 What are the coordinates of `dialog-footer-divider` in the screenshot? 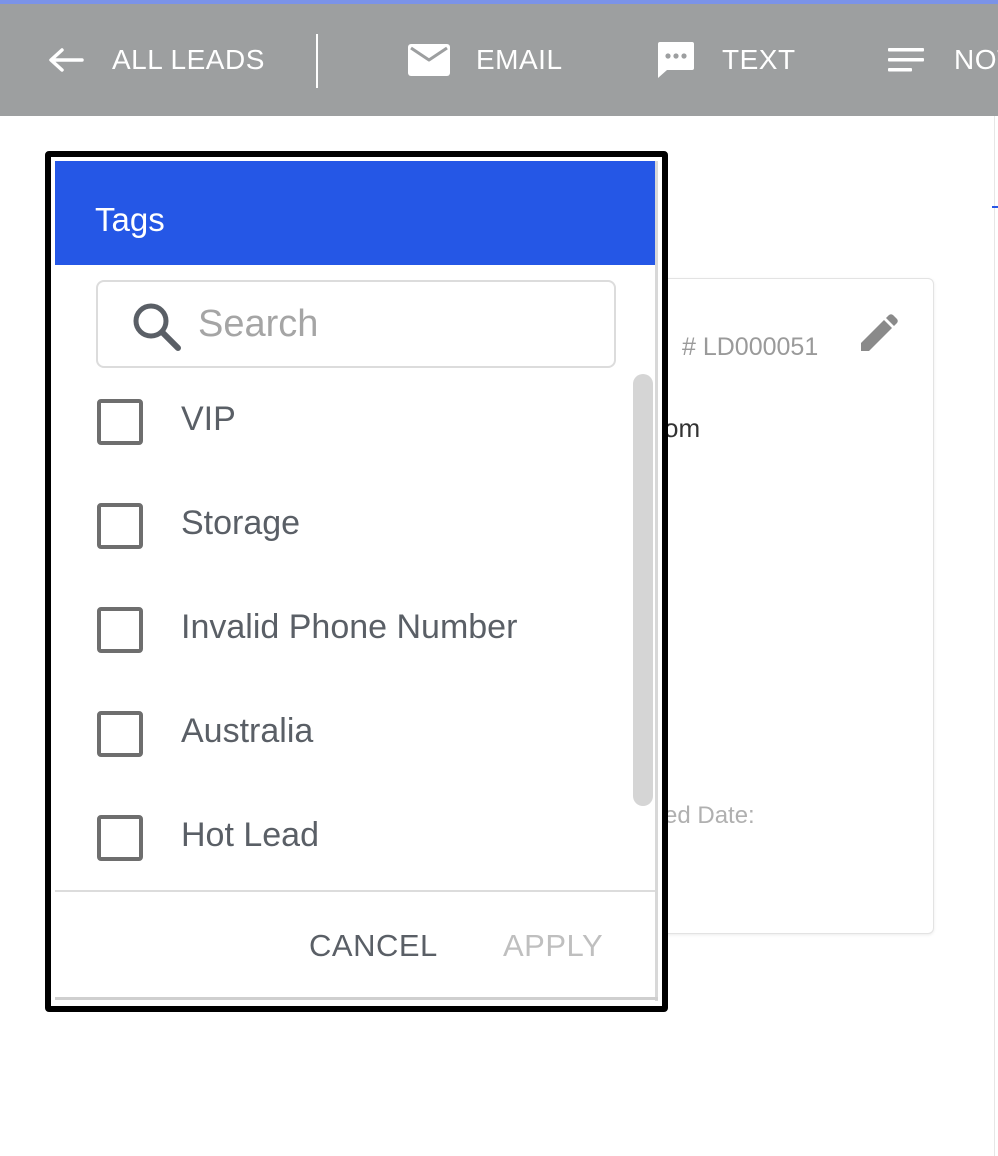 It's located at (355, 891).